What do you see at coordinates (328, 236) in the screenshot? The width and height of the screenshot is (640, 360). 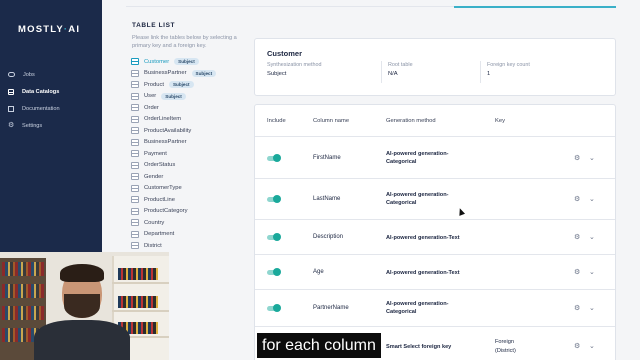 I see `column-name: Description` at bounding box center [328, 236].